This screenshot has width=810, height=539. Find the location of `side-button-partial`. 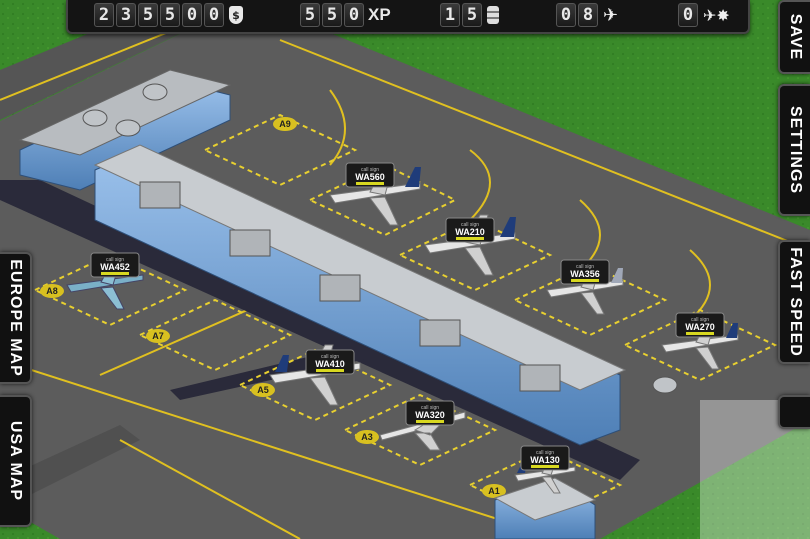

side-button-partial is located at coordinates (794, 412).